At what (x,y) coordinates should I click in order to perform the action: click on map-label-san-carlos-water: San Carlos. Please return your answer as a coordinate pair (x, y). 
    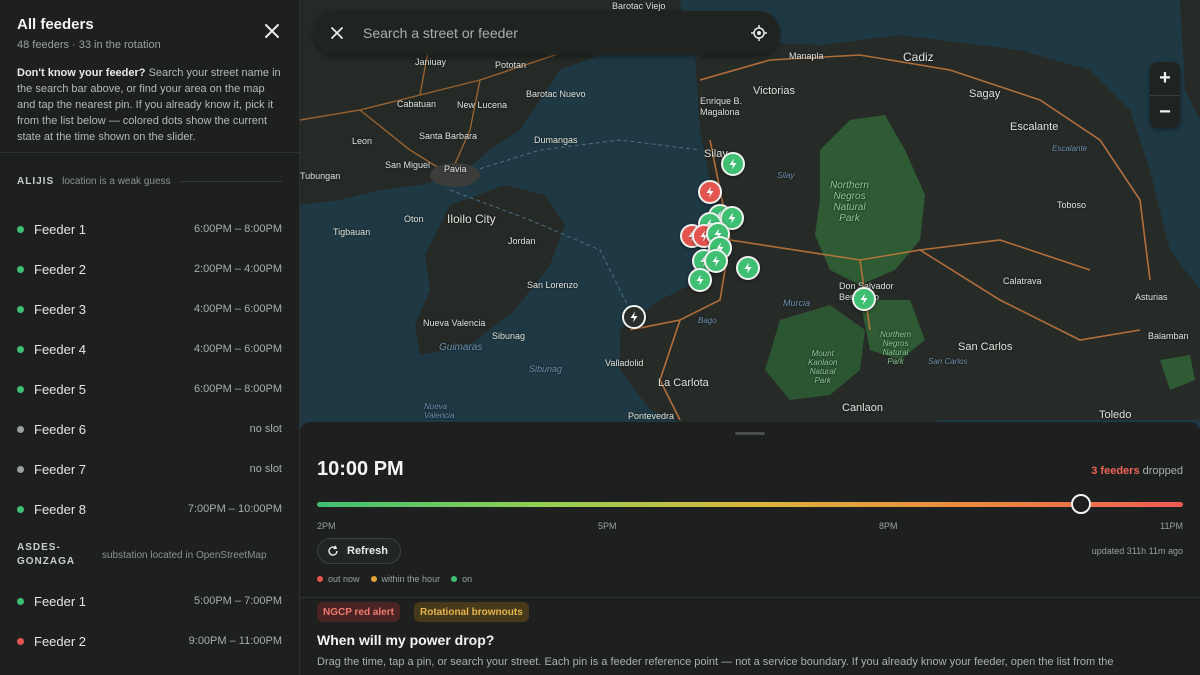
    Looking at the image, I should click on (948, 361).